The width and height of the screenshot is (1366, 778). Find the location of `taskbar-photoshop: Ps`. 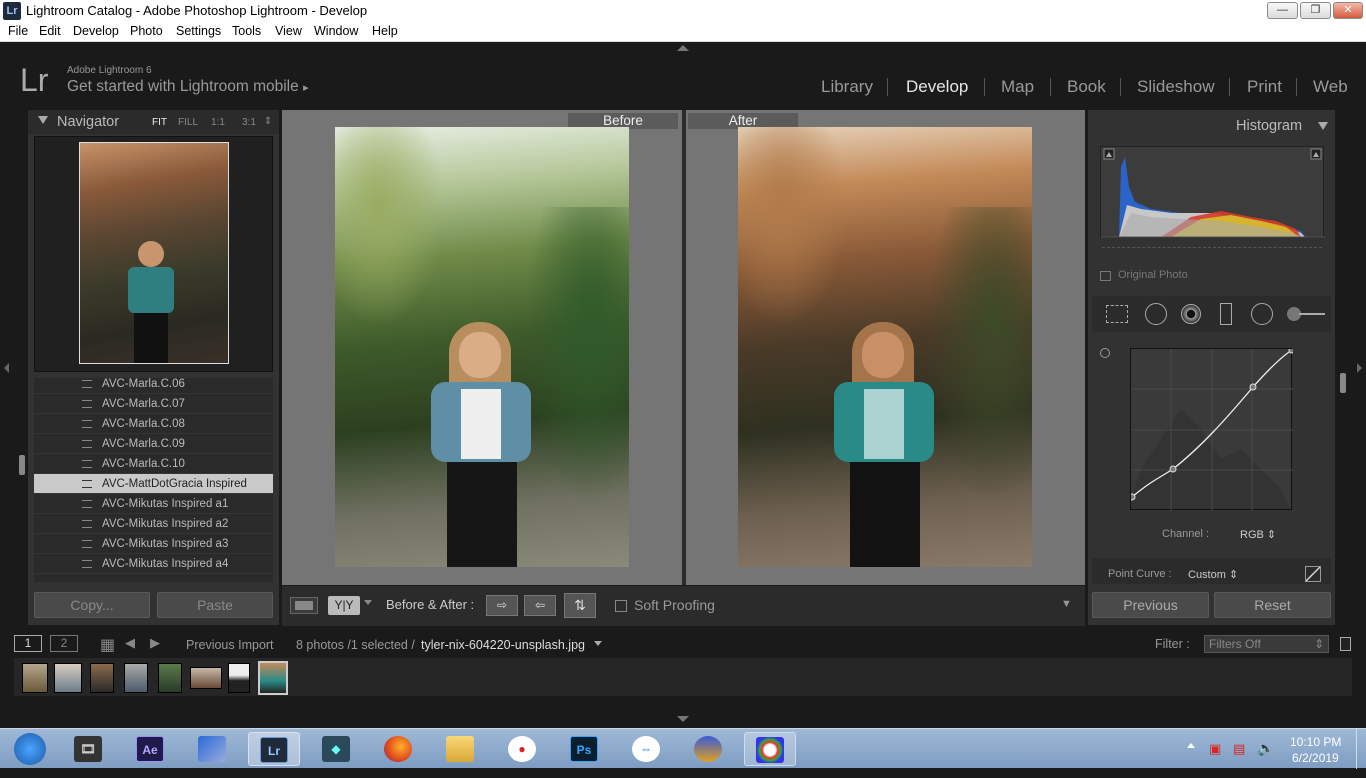

taskbar-photoshop: Ps is located at coordinates (584, 749).